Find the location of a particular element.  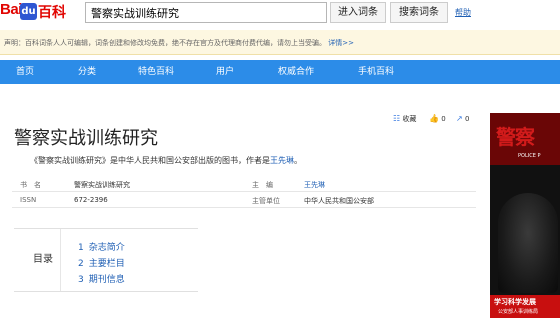

like-button: 👍 0 is located at coordinates (437, 120).